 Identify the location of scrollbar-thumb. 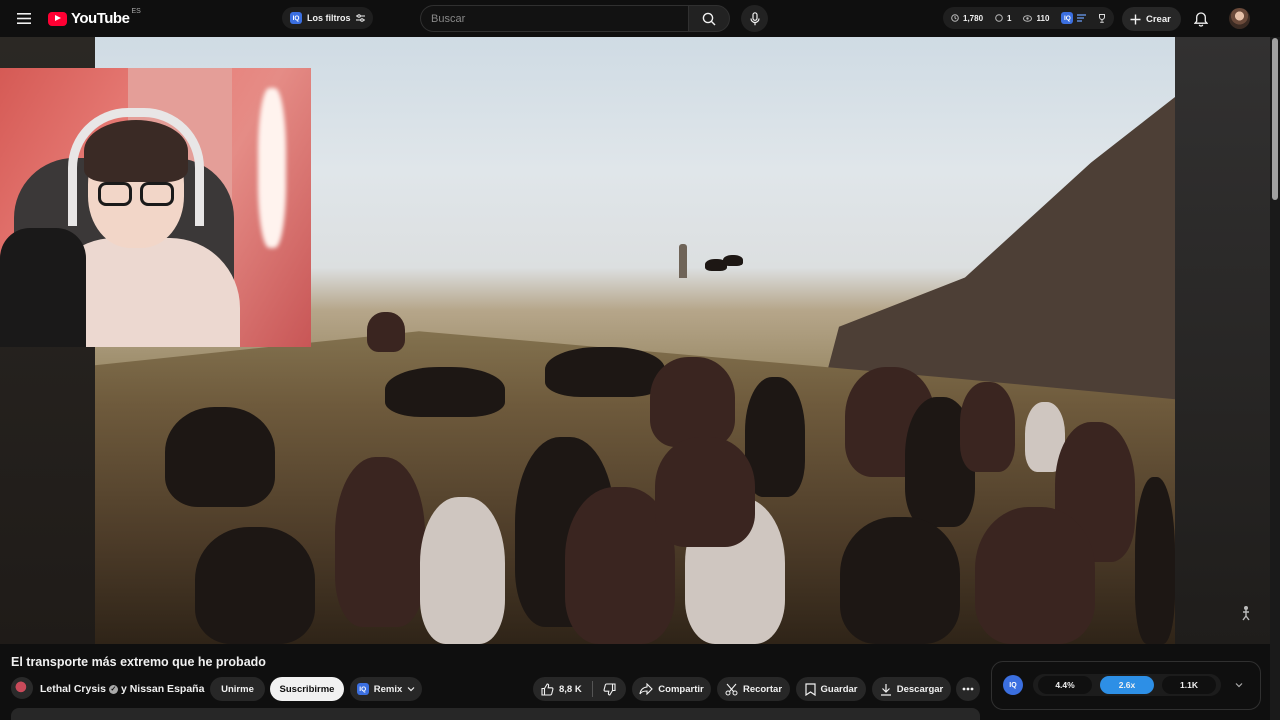
(1275, 119).